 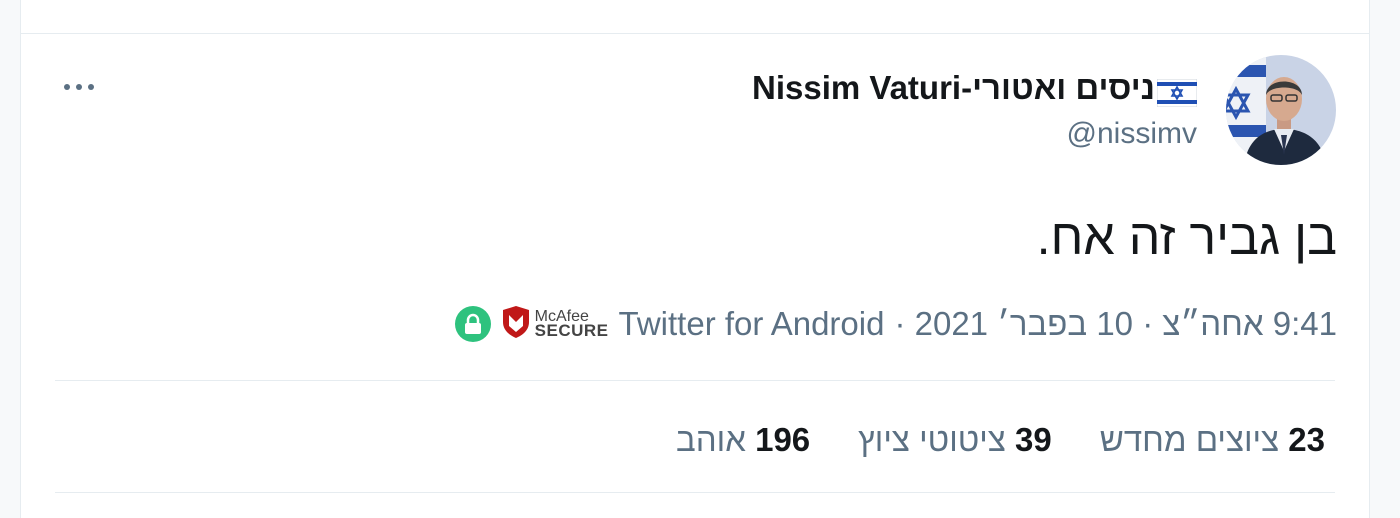 What do you see at coordinates (1033, 439) in the screenshot?
I see `quotes-count: 39` at bounding box center [1033, 439].